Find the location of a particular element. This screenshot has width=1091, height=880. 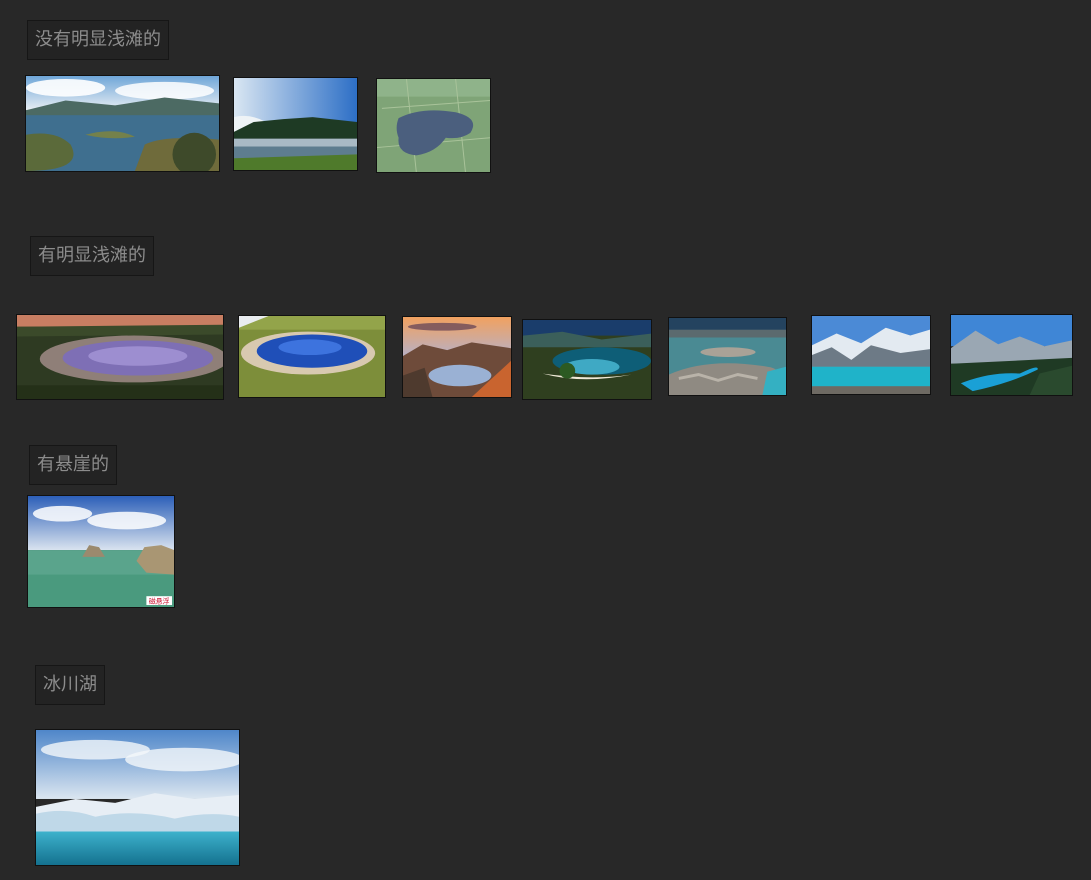

thumb-turquoise-bay-beach is located at coordinates (587, 359).